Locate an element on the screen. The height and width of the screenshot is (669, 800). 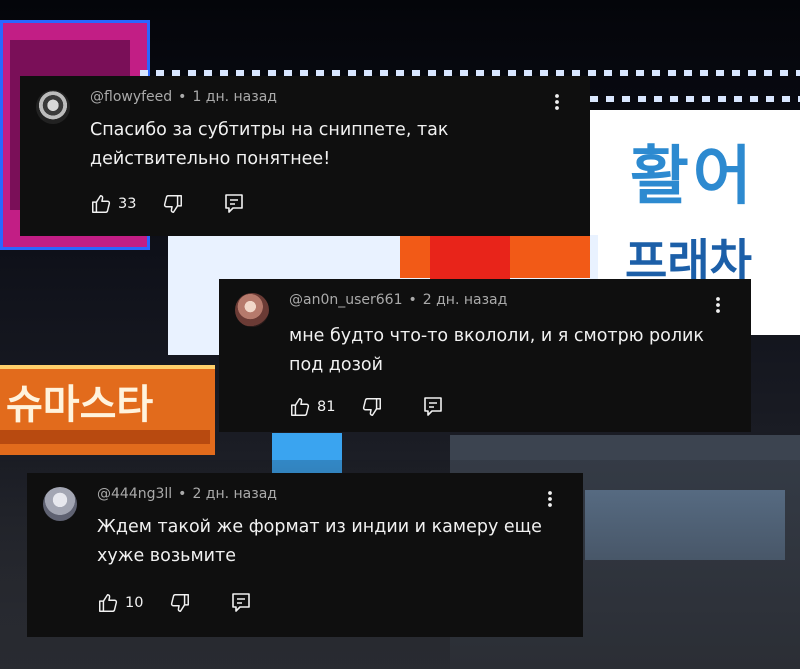
like-count: 33 is located at coordinates (127, 204).